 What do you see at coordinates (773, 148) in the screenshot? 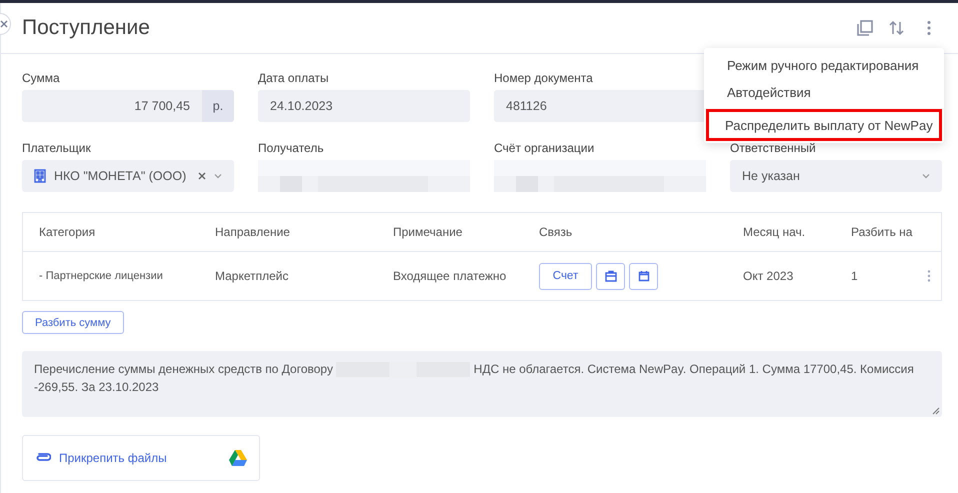
I see `field-label: Ответственный` at bounding box center [773, 148].